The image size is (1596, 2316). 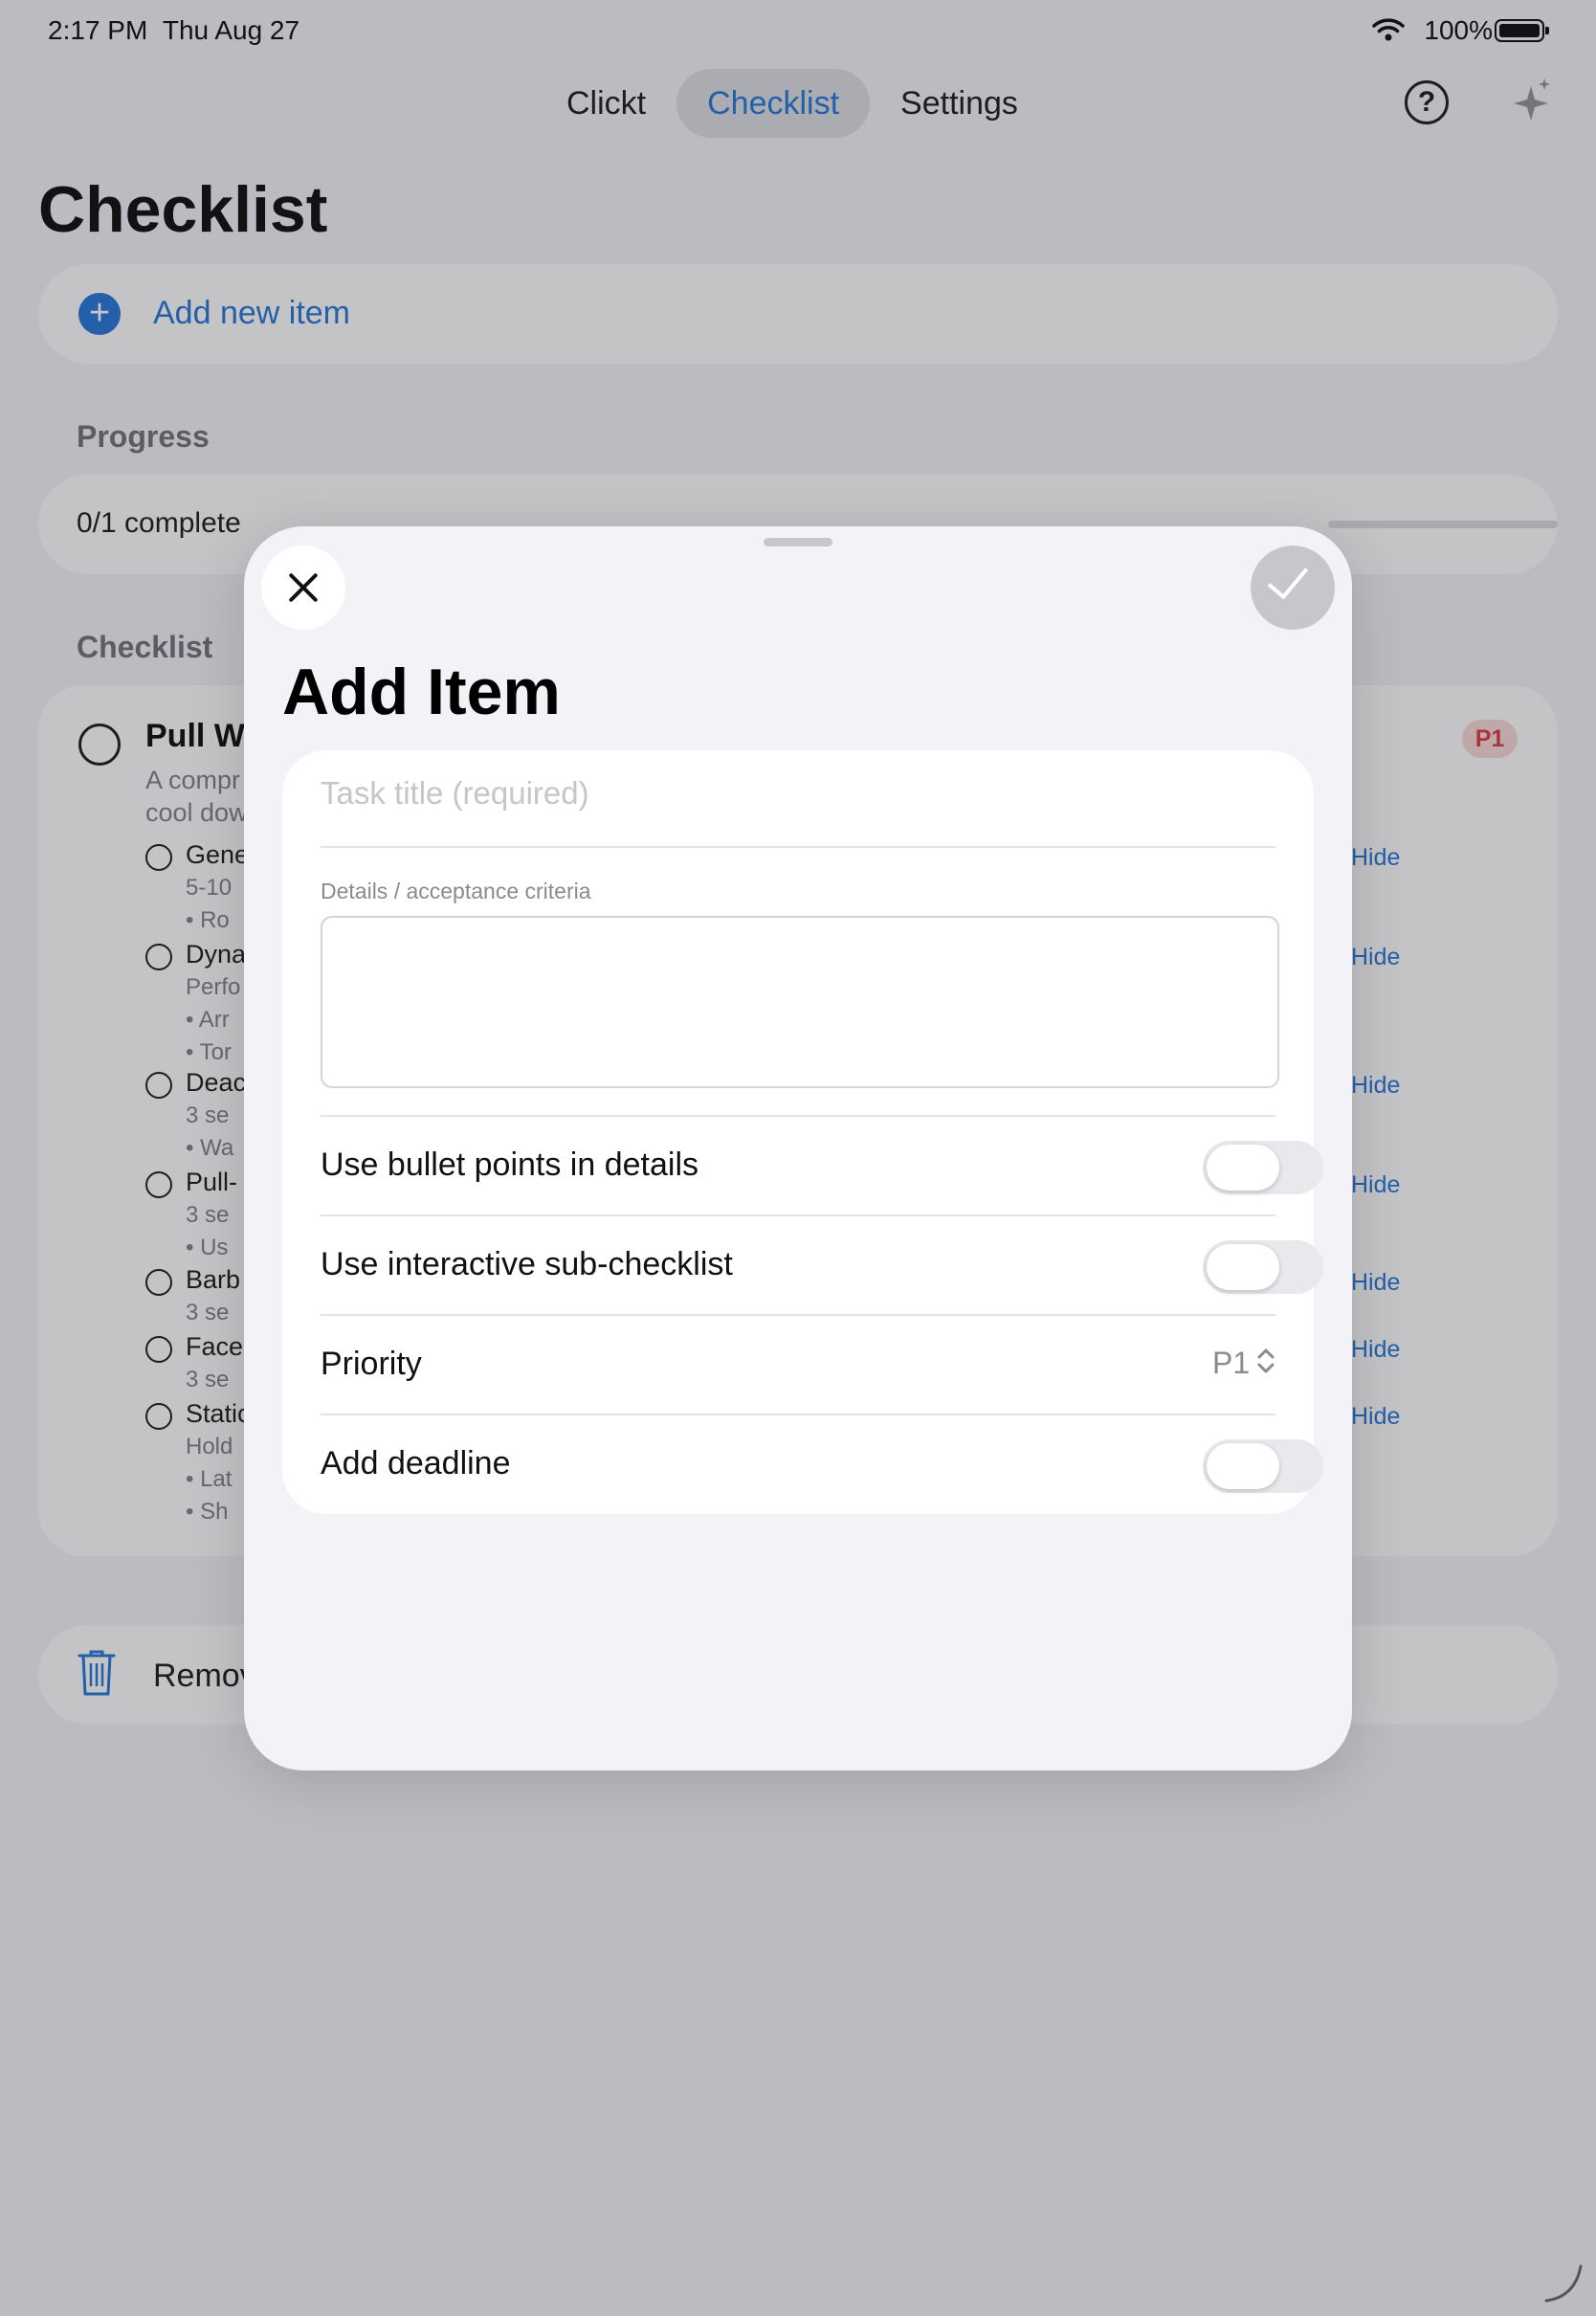 I want to click on sub-checklist-label: Use interactive sub-checklist, so click(x=527, y=1264).